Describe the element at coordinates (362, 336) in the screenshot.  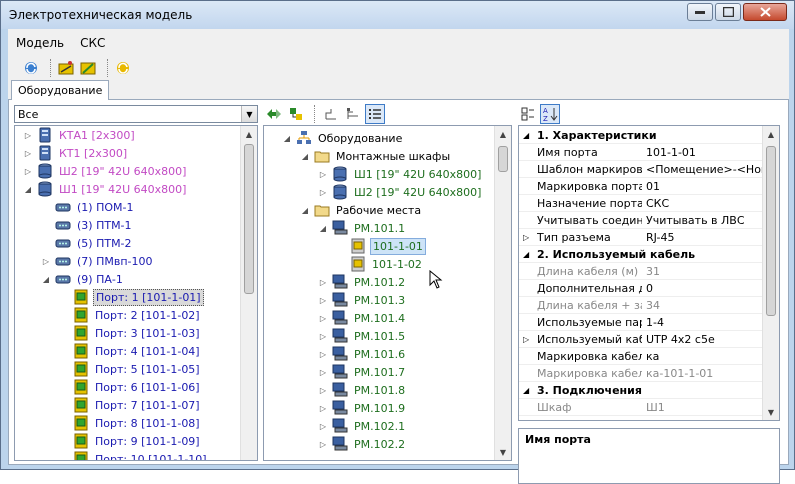
I see `tree-item: ▷ РМ.101.5` at that location.